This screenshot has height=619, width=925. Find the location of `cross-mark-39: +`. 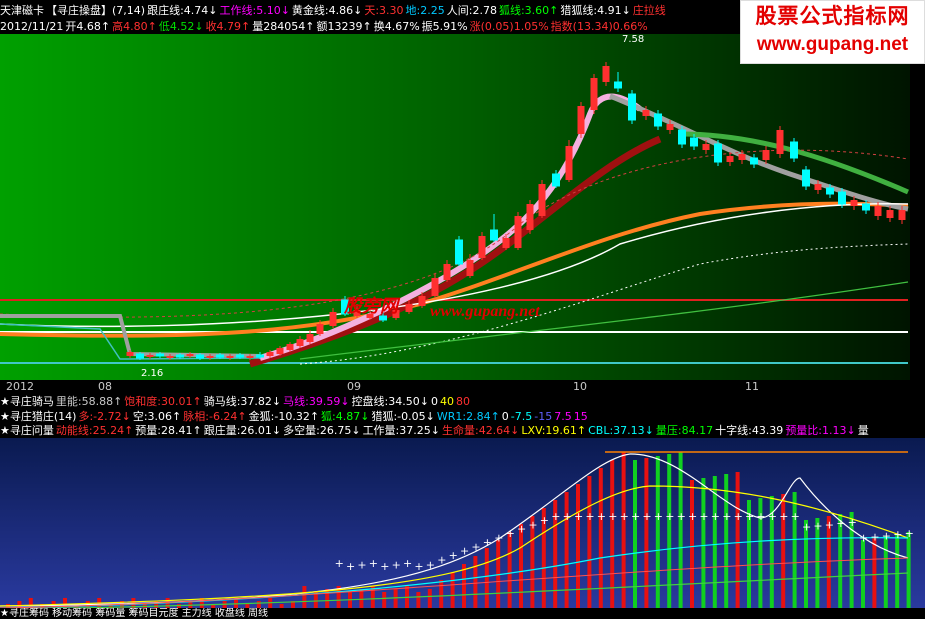

cross-mark-39: + is located at coordinates (453, 555).